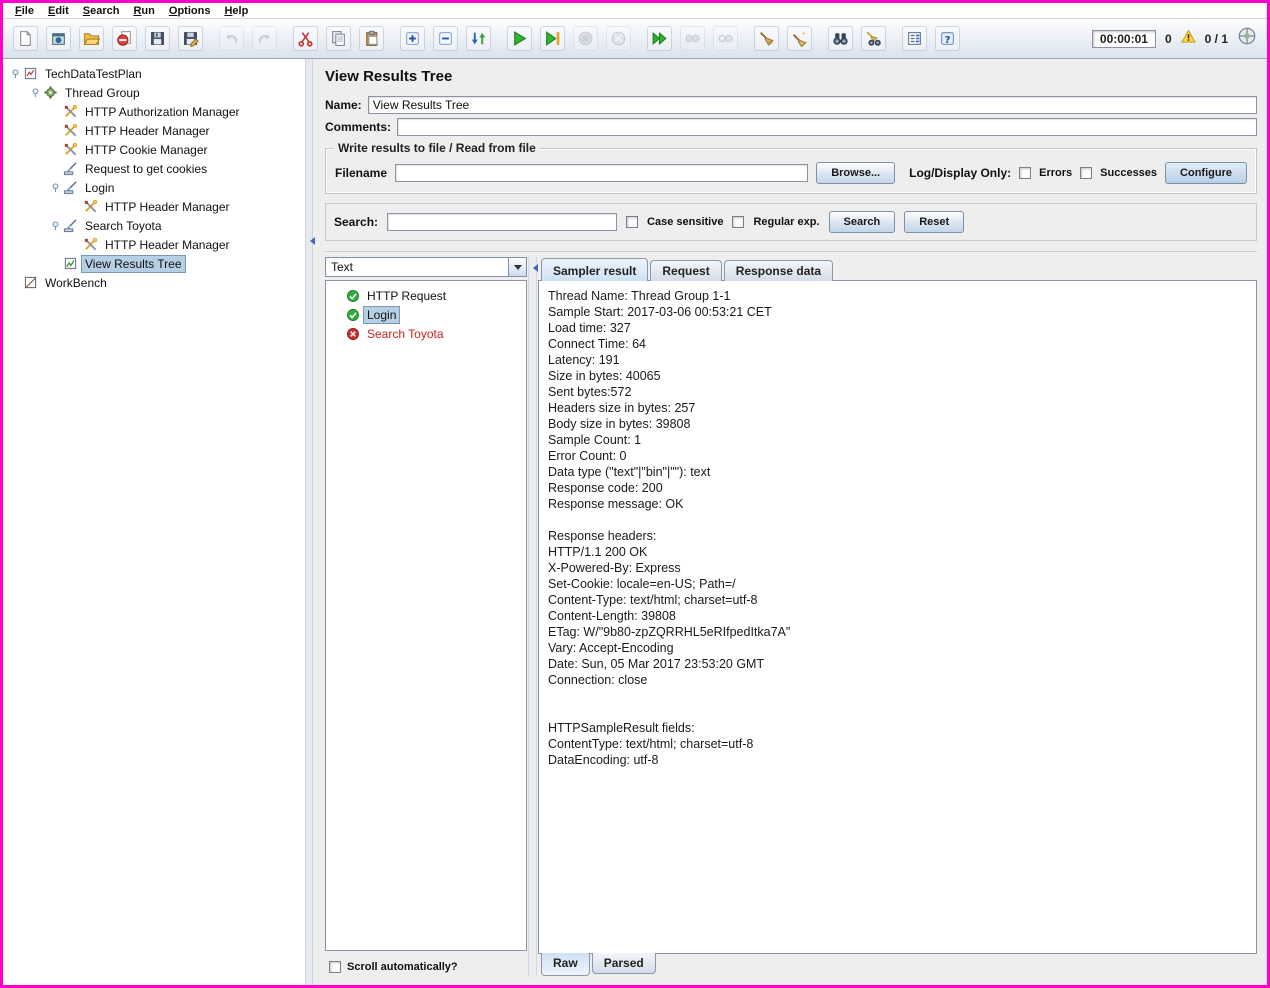 This screenshot has width=1270, height=988. What do you see at coordinates (25, 38) in the screenshot?
I see `new-file-button` at bounding box center [25, 38].